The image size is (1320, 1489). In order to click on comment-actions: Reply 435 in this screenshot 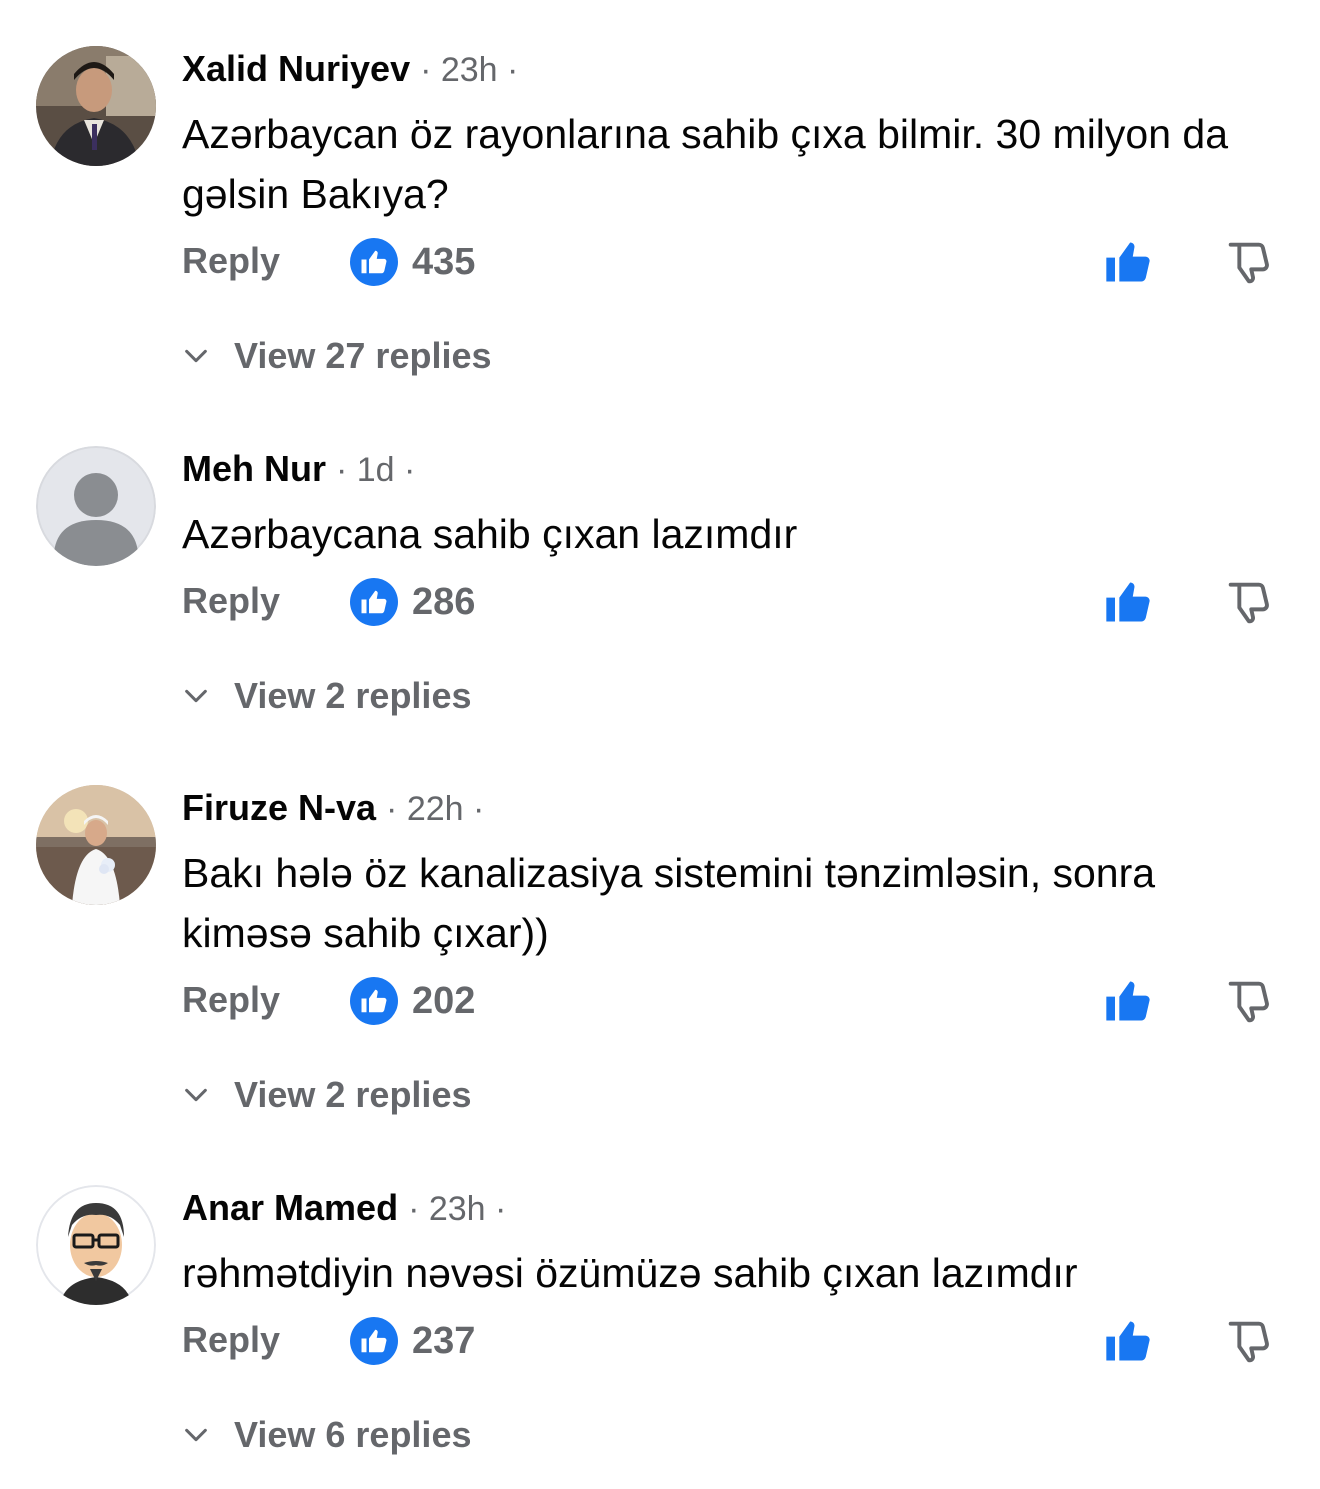, I will do `click(660, 262)`.